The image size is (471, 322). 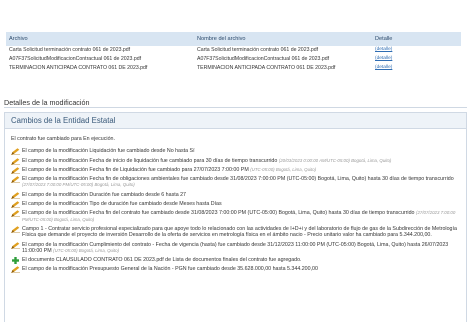 What do you see at coordinates (15, 261) in the screenshot?
I see `plus-icon` at bounding box center [15, 261].